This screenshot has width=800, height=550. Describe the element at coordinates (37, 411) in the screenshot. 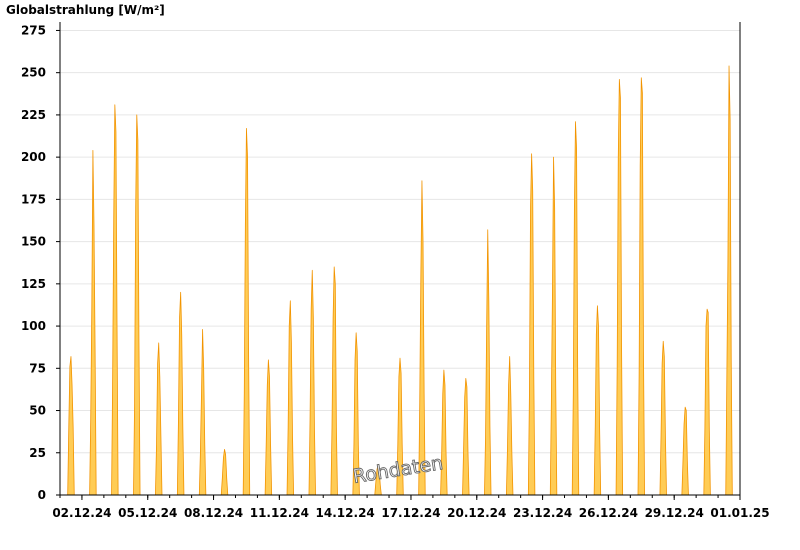

I see `y-tick-label: 50` at that location.